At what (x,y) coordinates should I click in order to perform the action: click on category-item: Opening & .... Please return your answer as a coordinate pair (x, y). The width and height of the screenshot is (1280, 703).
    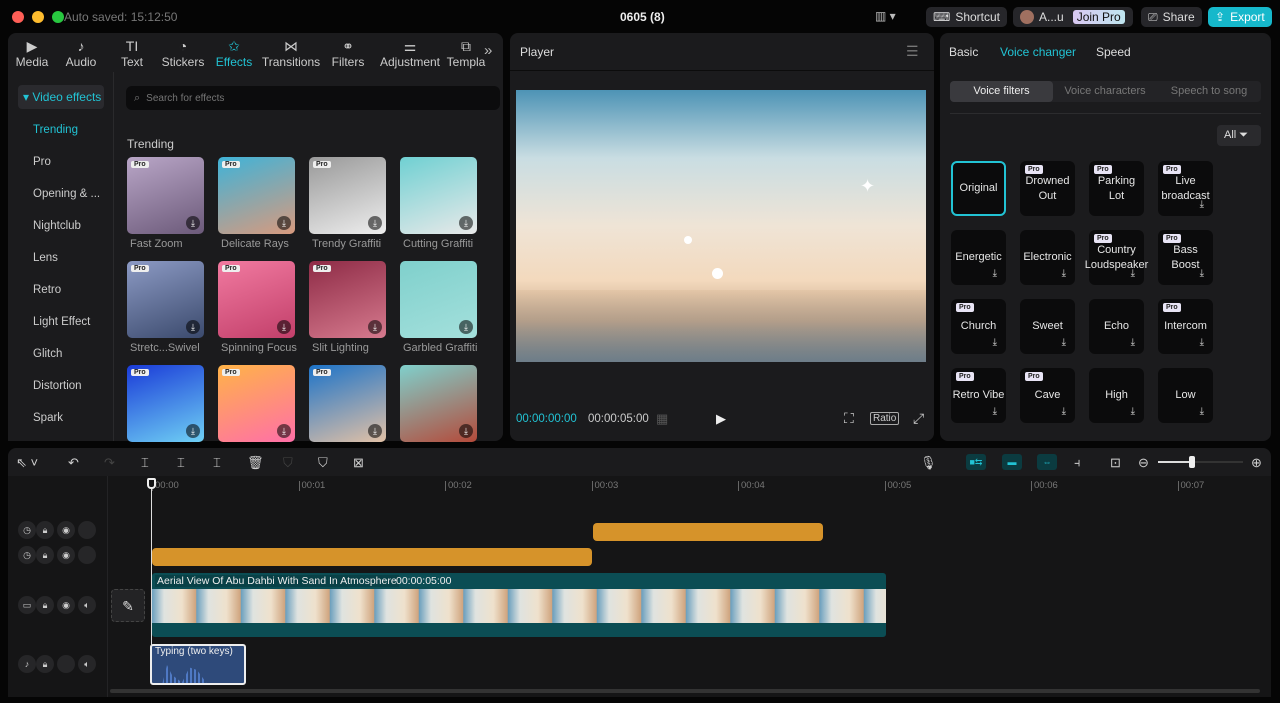
    Looking at the image, I should click on (61, 194).